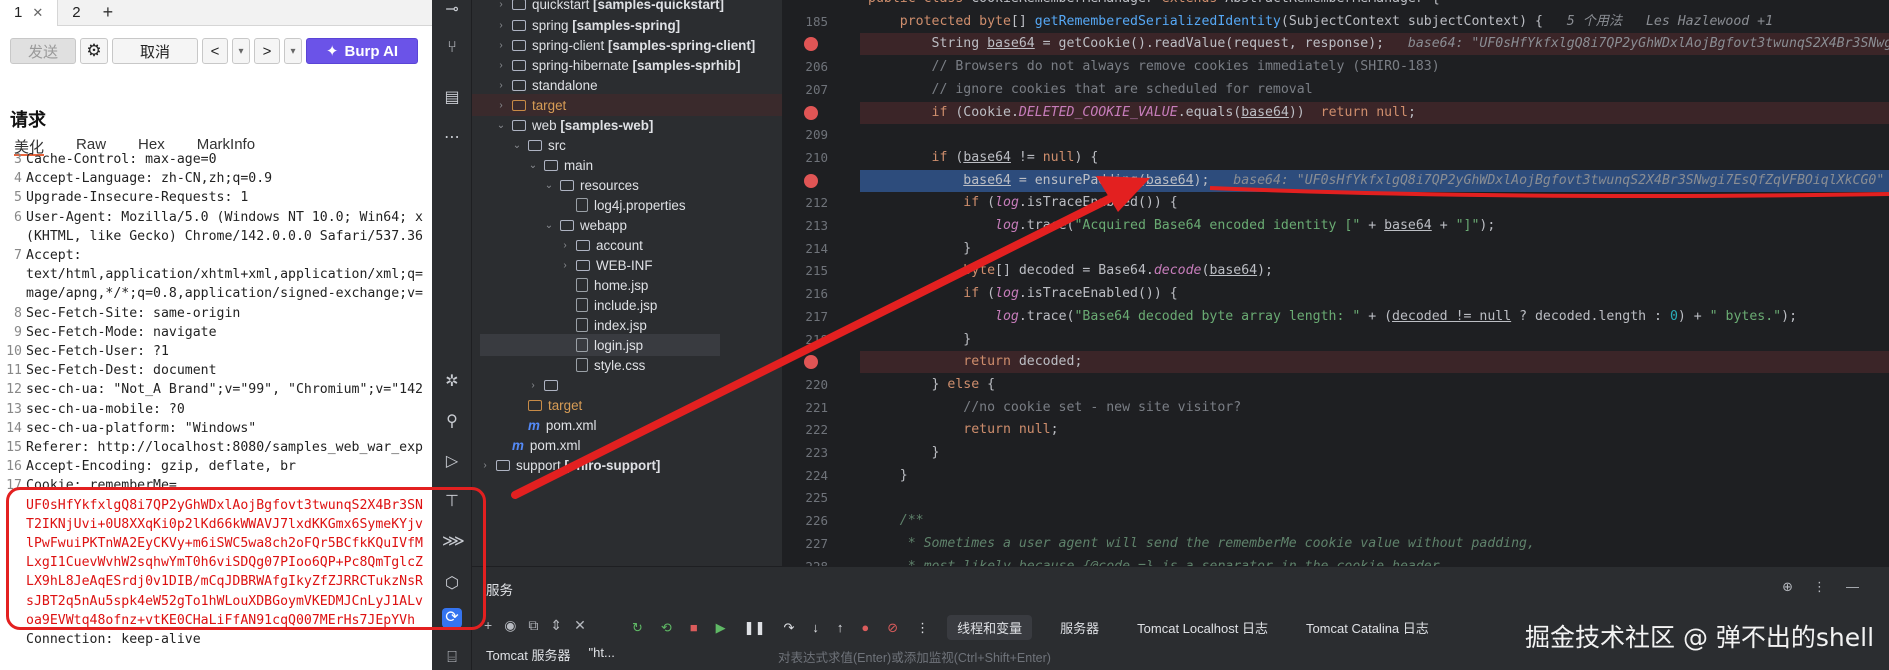  What do you see at coordinates (76, 13) in the screenshot?
I see `tab-2: 2` at bounding box center [76, 13].